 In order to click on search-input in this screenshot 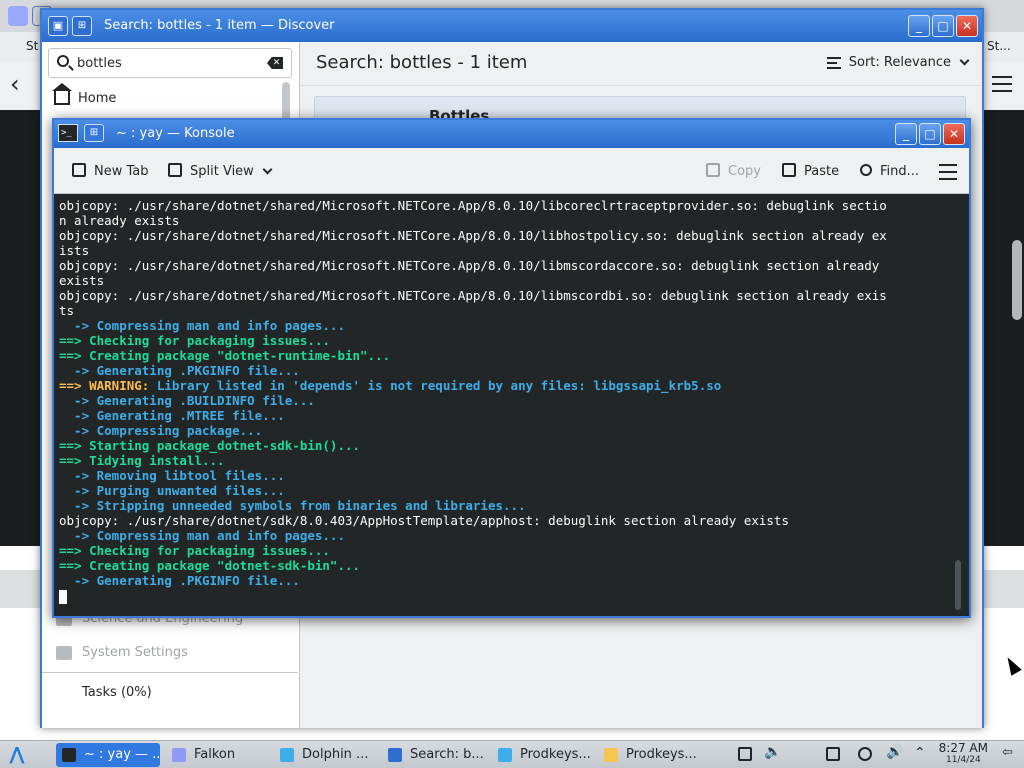, I will do `click(167, 63)`.